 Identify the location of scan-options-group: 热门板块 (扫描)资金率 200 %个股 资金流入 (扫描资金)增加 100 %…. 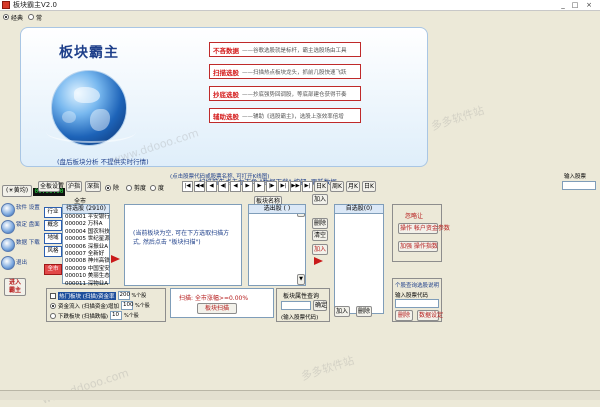
(106, 305).